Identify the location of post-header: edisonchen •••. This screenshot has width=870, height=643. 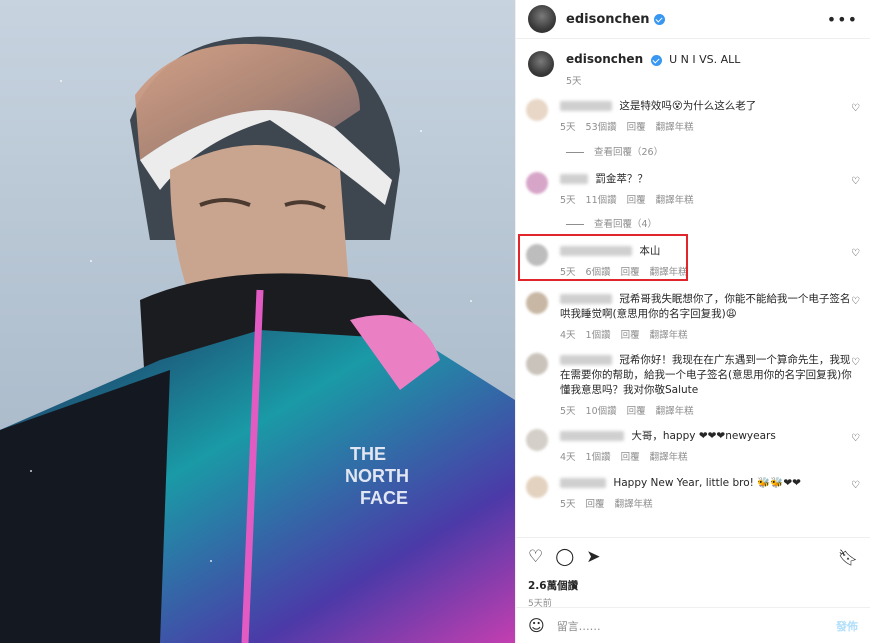
(693, 19).